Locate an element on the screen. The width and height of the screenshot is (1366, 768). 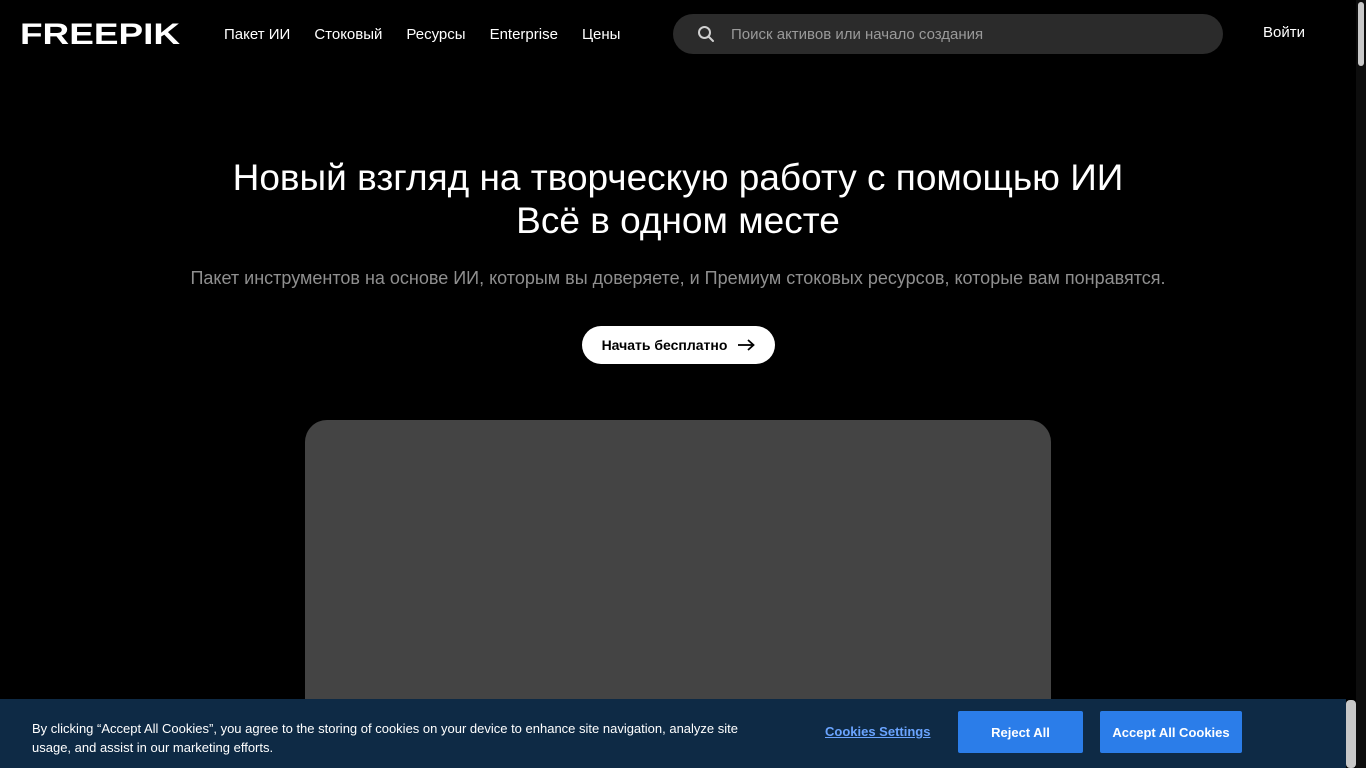
scrollbar-thumb is located at coordinates (1361, 34).